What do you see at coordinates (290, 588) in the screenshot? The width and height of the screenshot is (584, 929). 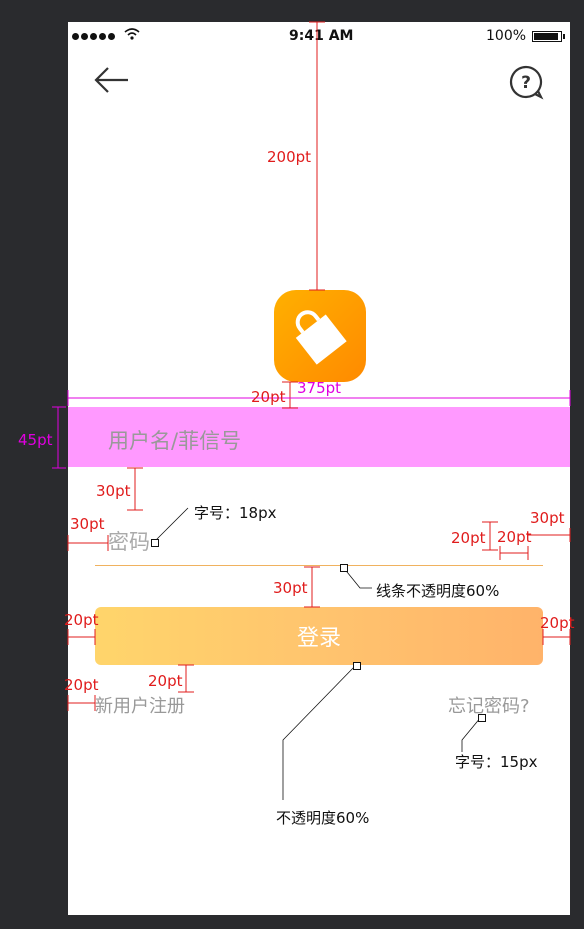 I see `annotation-line-gap: 30pt` at bounding box center [290, 588].